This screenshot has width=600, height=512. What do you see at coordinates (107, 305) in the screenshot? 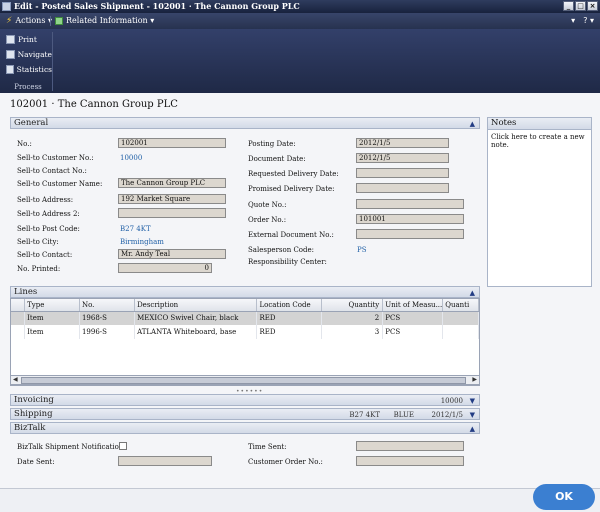
I see `column-no: No.` at bounding box center [107, 305].